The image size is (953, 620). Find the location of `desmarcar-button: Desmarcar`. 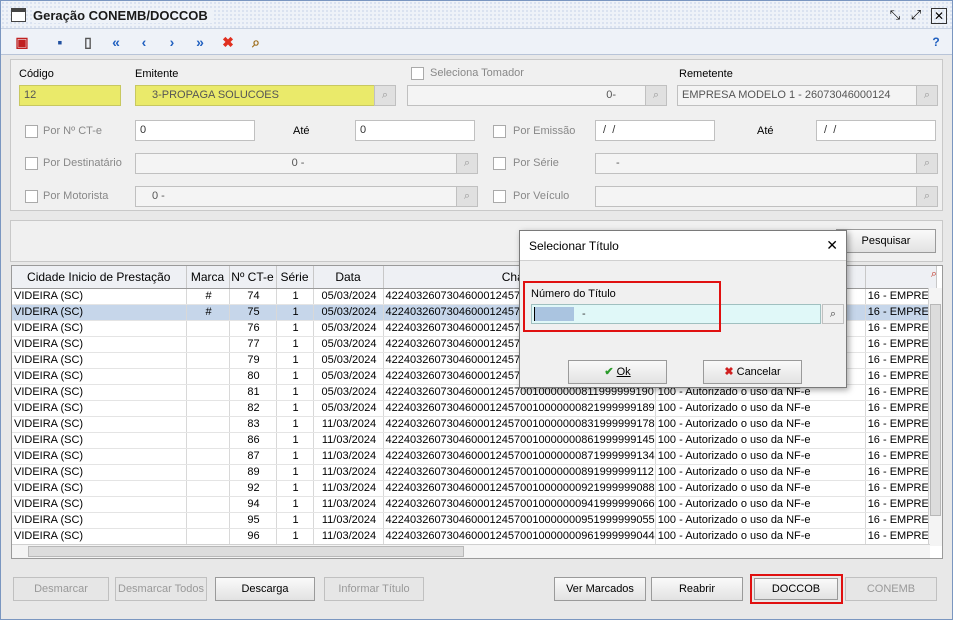

desmarcar-button: Desmarcar is located at coordinates (61, 589).